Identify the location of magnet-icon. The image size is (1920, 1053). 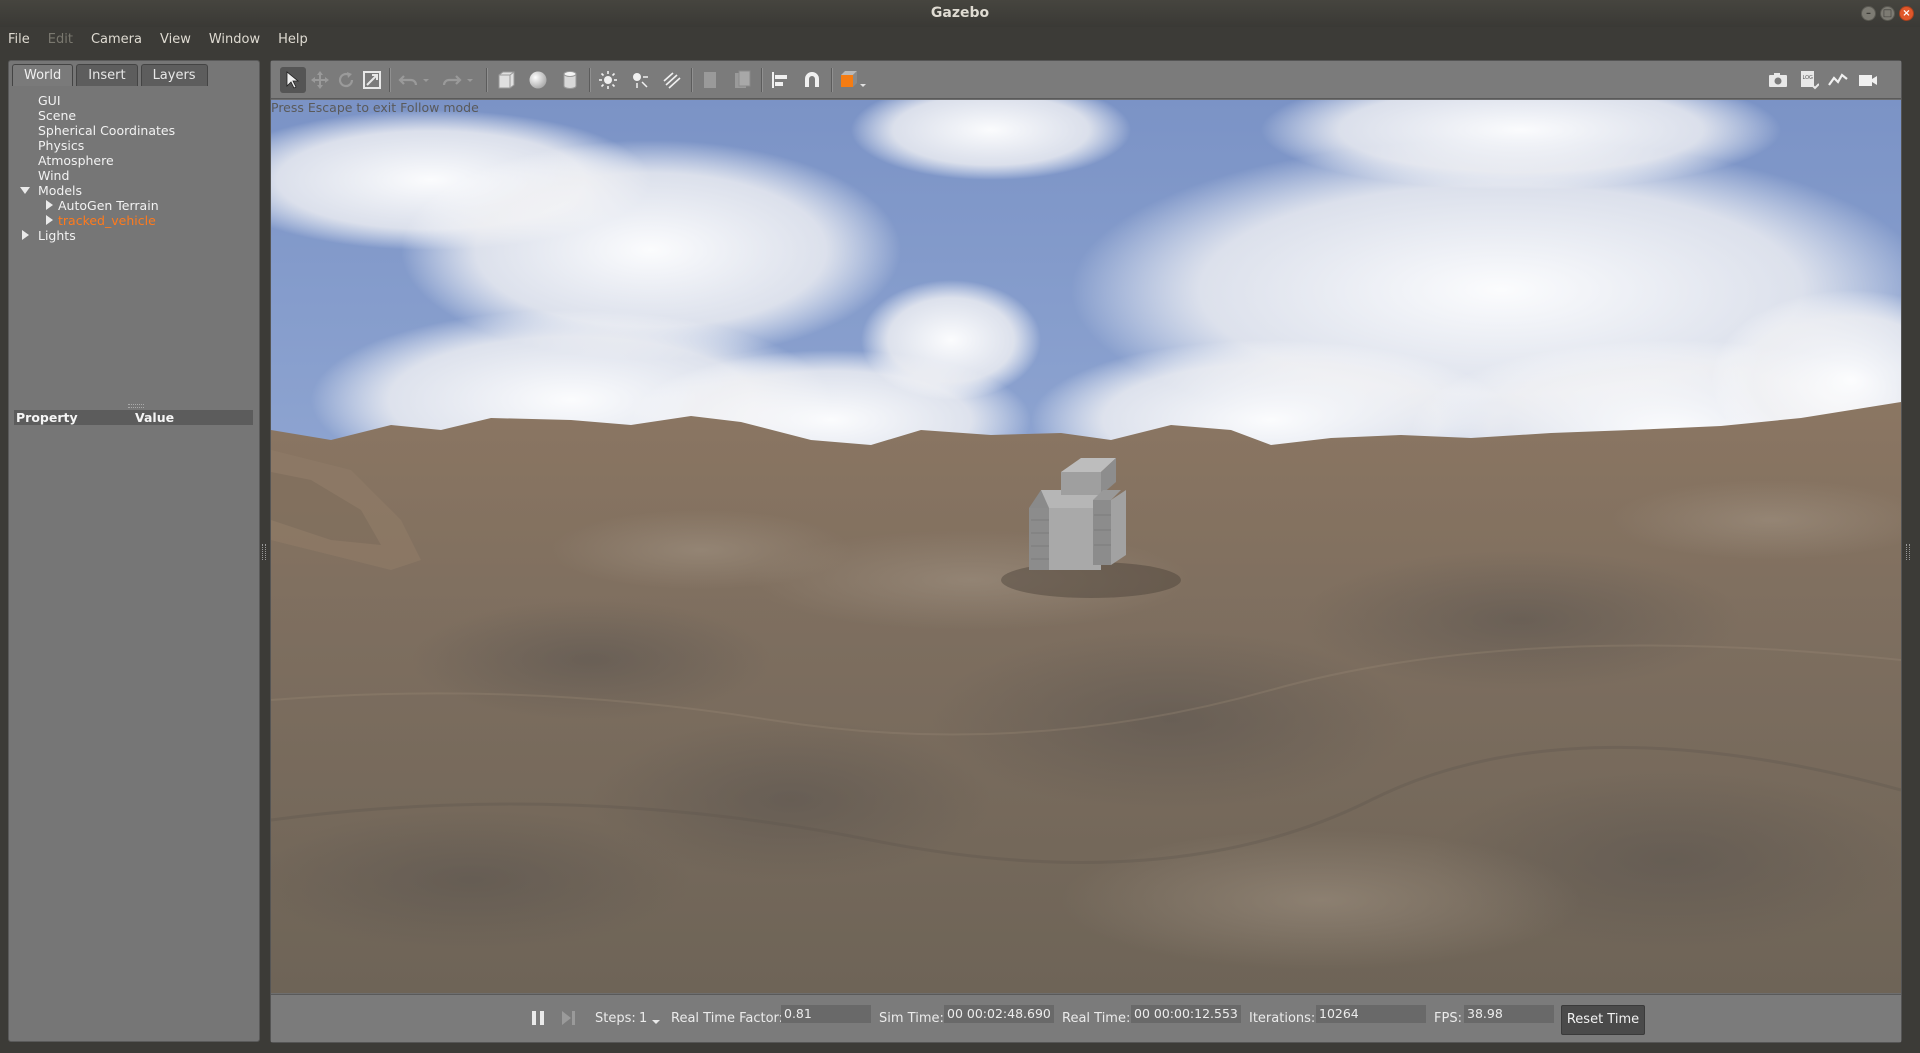
(812, 79).